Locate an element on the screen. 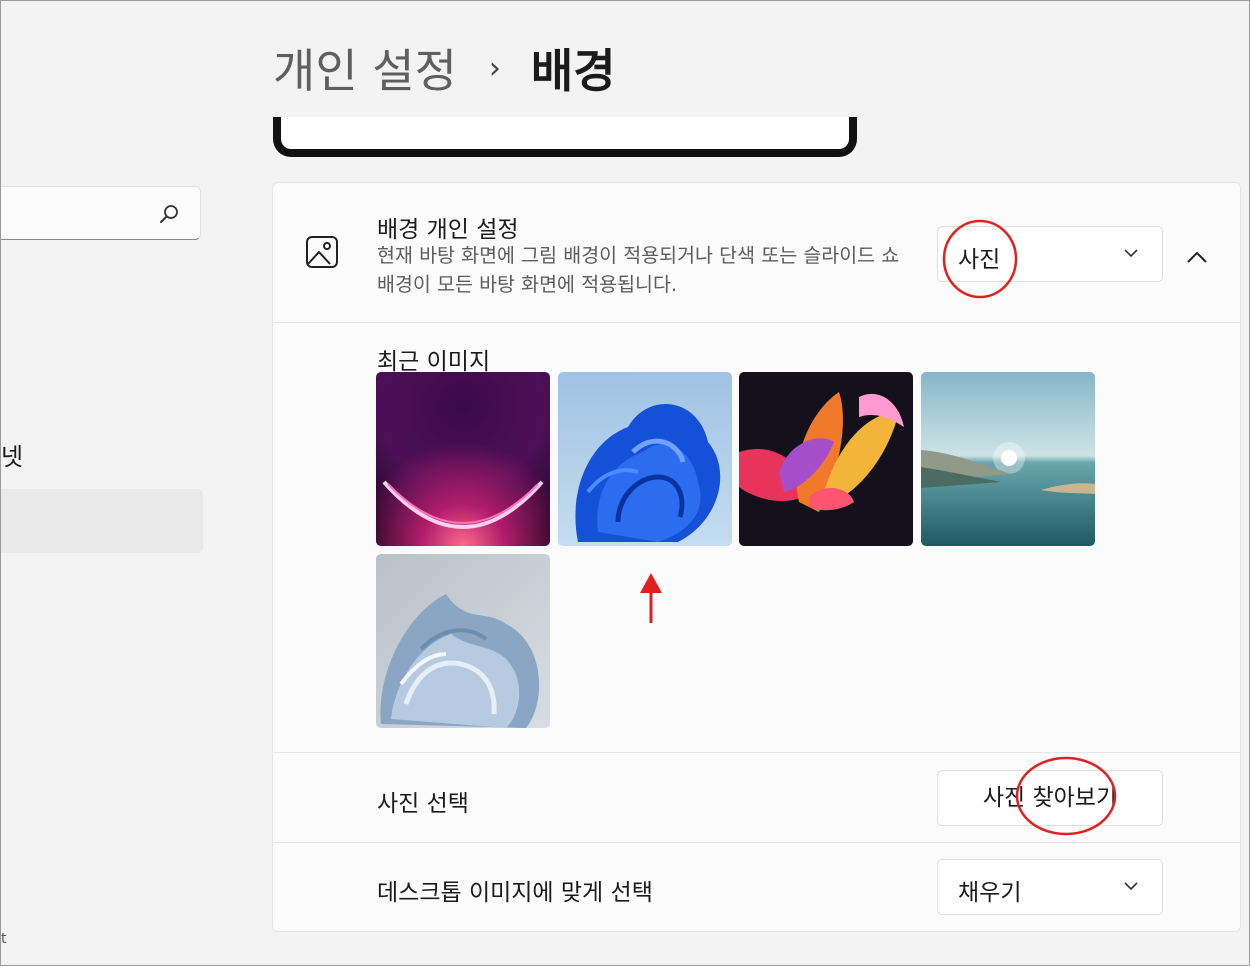  sidebar-item-personalization is located at coordinates (102, 521).